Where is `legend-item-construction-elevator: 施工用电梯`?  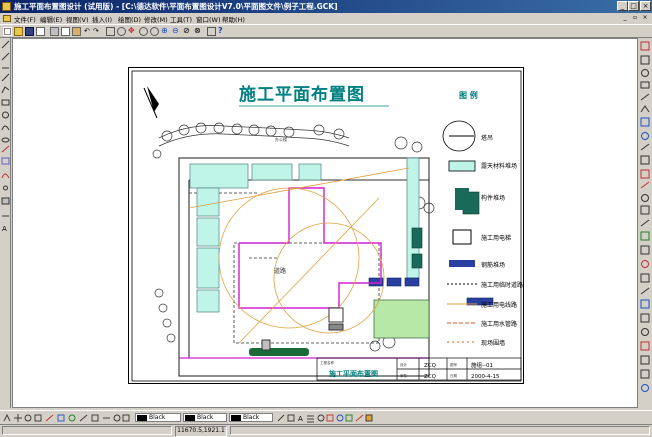 legend-item-construction-elevator: 施工用电梯 is located at coordinates (481, 237).